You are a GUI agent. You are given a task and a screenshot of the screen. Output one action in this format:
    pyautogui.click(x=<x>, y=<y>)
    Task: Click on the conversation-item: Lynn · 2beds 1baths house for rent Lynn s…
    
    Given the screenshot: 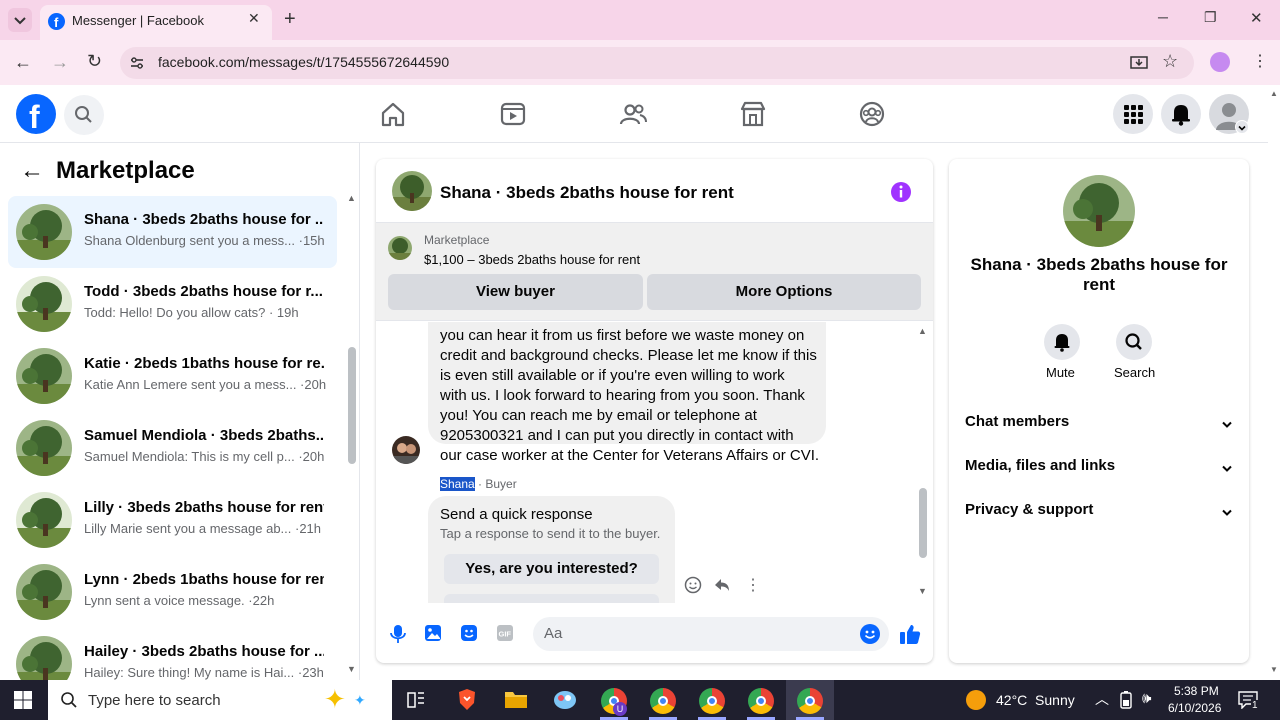 What is the action you would take?
    pyautogui.click(x=172, y=592)
    